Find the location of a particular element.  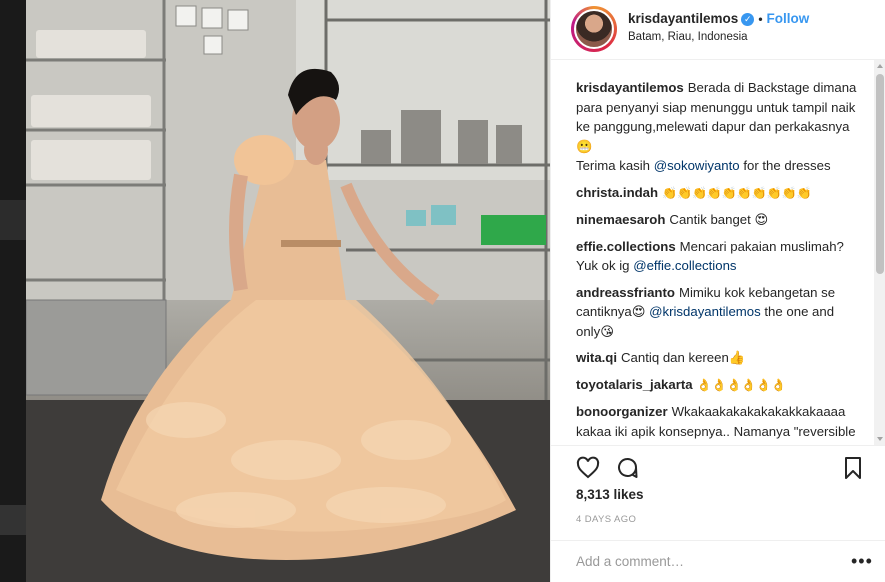

comment-icon is located at coordinates (627, 468).